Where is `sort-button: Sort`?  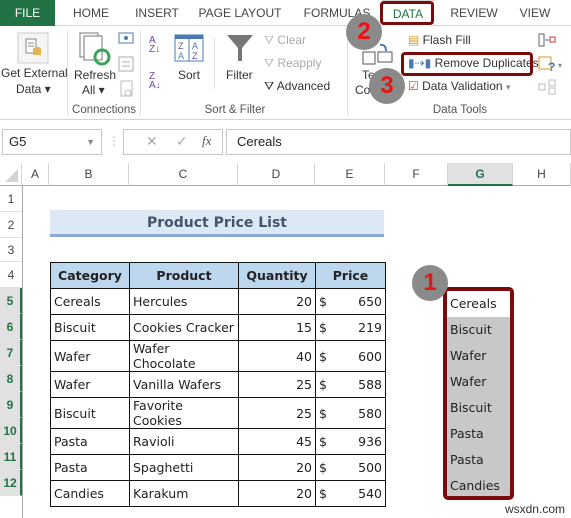
sort-button: Sort is located at coordinates (189, 75).